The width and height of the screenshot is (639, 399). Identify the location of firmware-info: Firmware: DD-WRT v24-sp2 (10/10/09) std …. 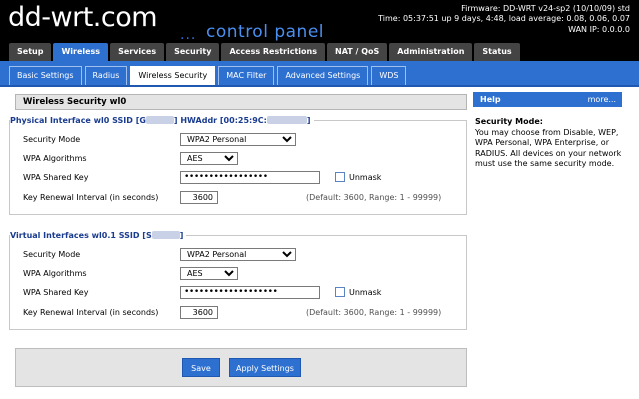
(504, 19).